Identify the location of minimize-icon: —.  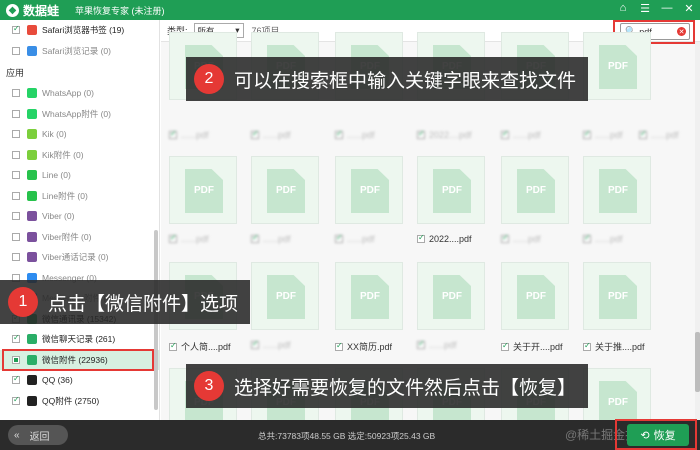
(667, 8).